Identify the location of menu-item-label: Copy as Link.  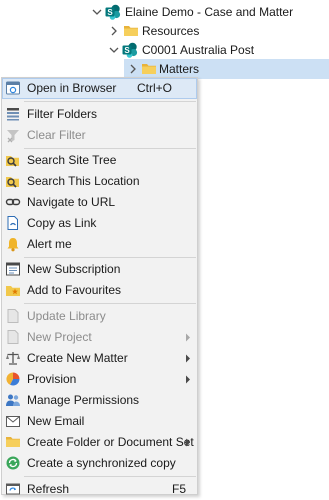
(62, 223).